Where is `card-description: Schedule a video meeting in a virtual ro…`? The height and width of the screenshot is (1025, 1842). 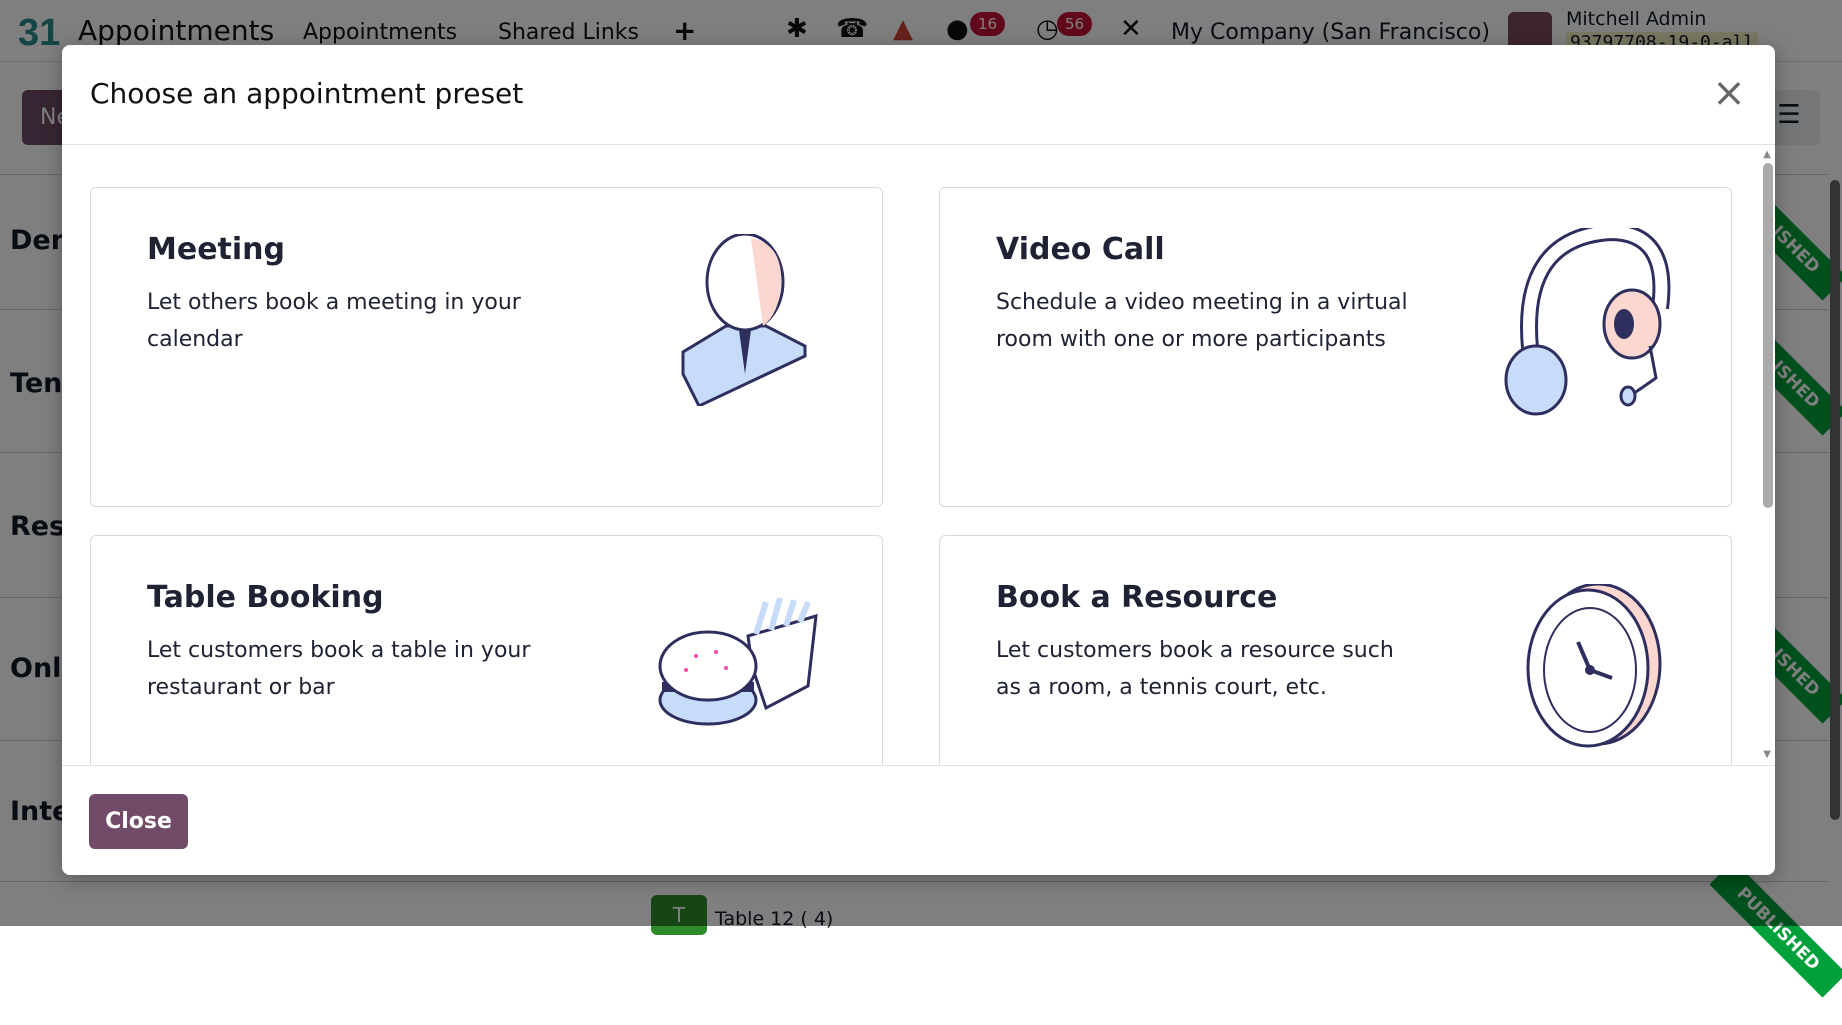 card-description: Schedule a video meeting in a virtual ro… is located at coordinates (1206, 321).